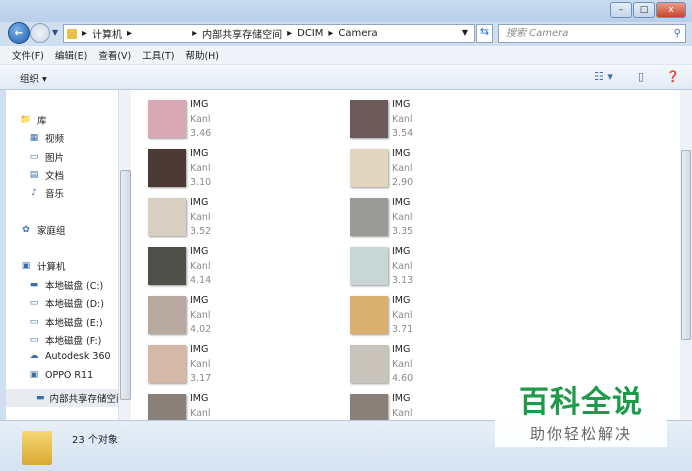  I want to click on file-item: IMG Kanl 3.35, so click(400, 219).